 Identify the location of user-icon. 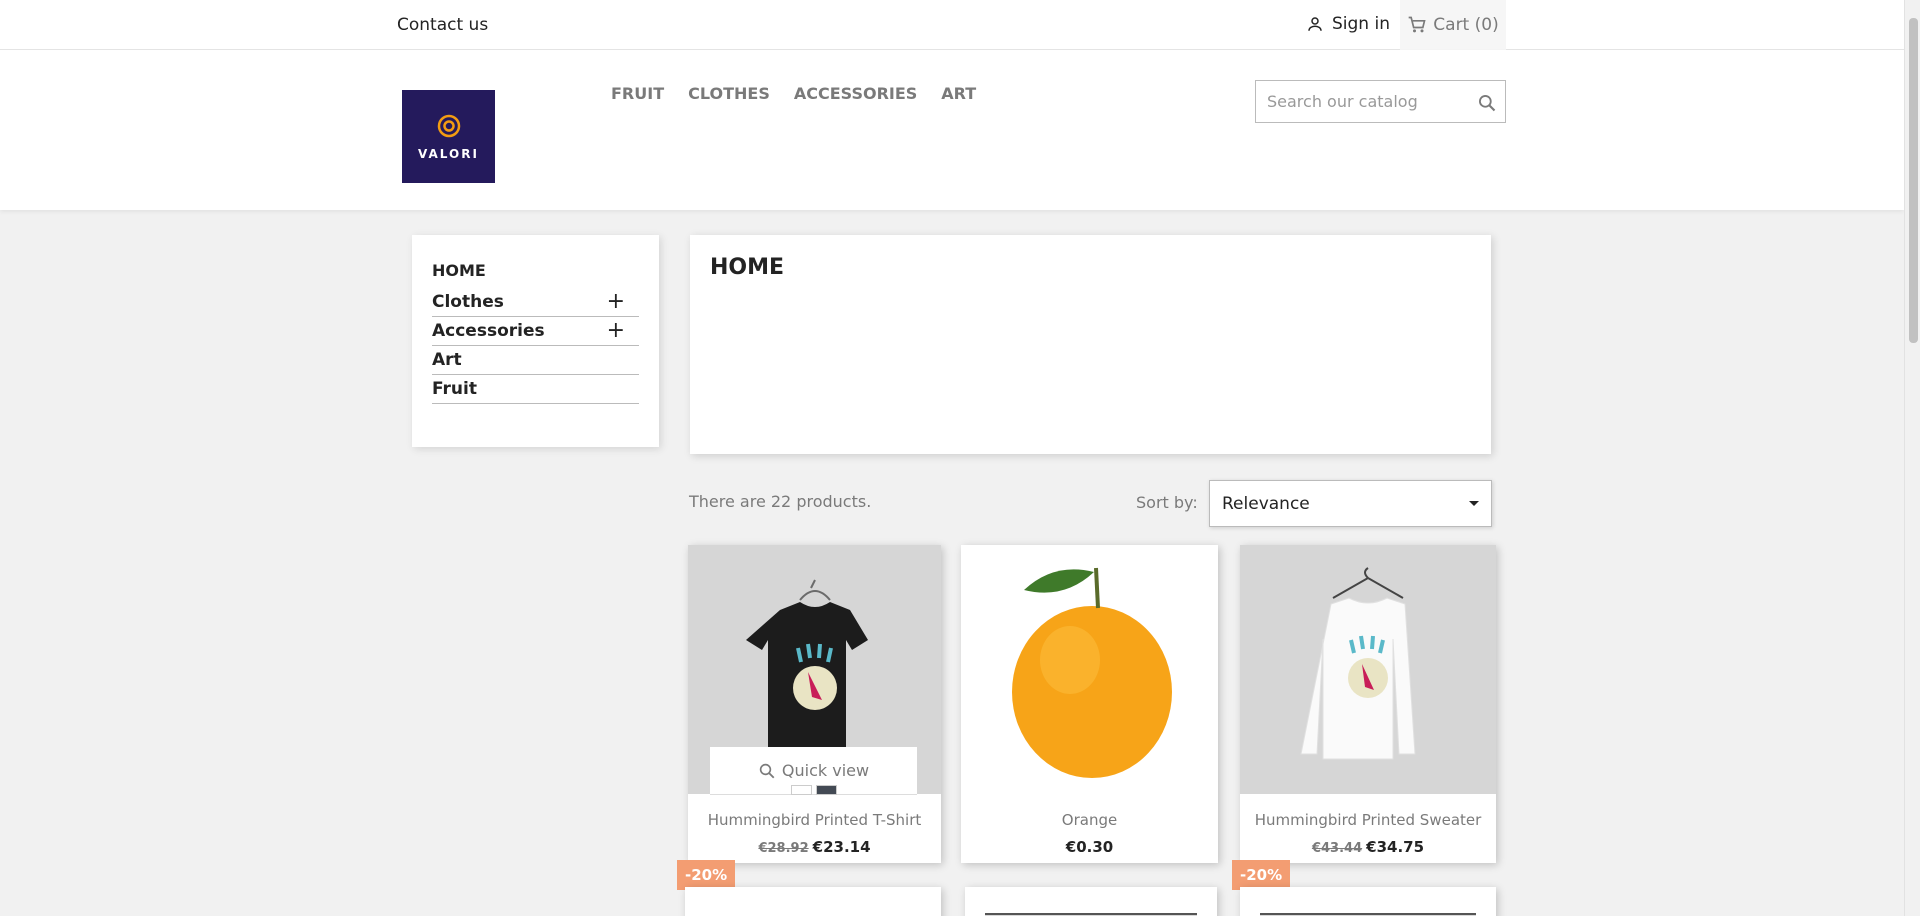
(1315, 24).